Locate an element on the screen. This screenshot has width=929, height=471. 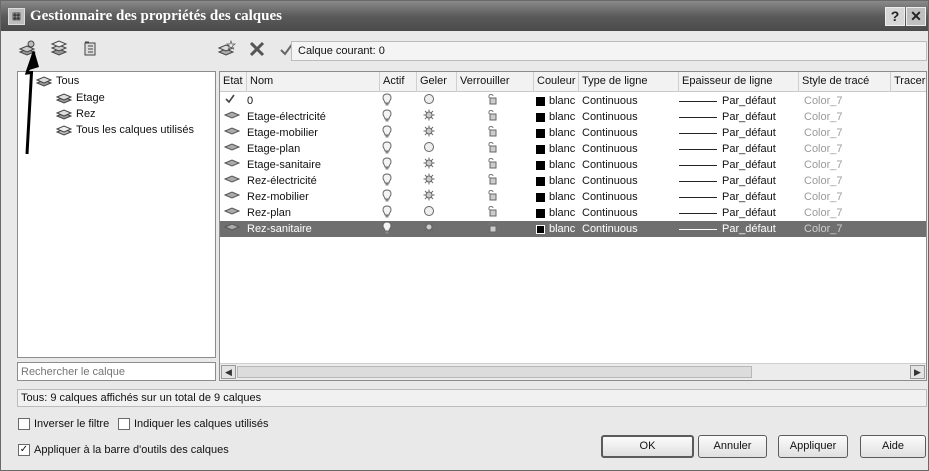
filter-tree: Tous Etage Rez Tous les calques utilisés is located at coordinates (116, 214).